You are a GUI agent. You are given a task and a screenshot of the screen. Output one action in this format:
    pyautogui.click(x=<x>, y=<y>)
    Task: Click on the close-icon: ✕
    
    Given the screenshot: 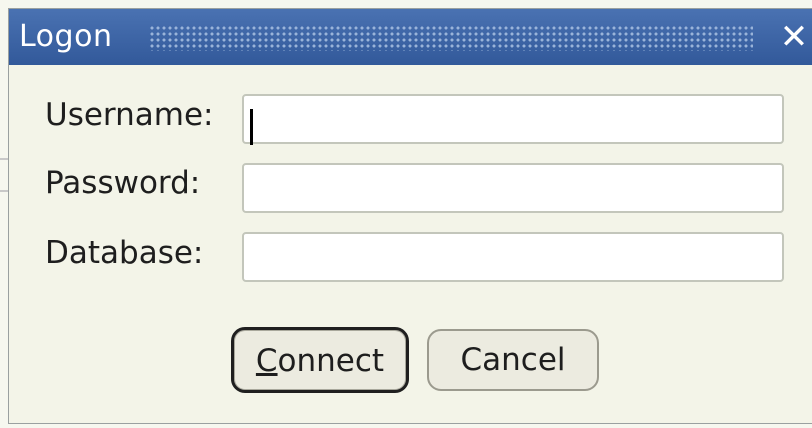 What is the action you would take?
    pyautogui.click(x=794, y=37)
    